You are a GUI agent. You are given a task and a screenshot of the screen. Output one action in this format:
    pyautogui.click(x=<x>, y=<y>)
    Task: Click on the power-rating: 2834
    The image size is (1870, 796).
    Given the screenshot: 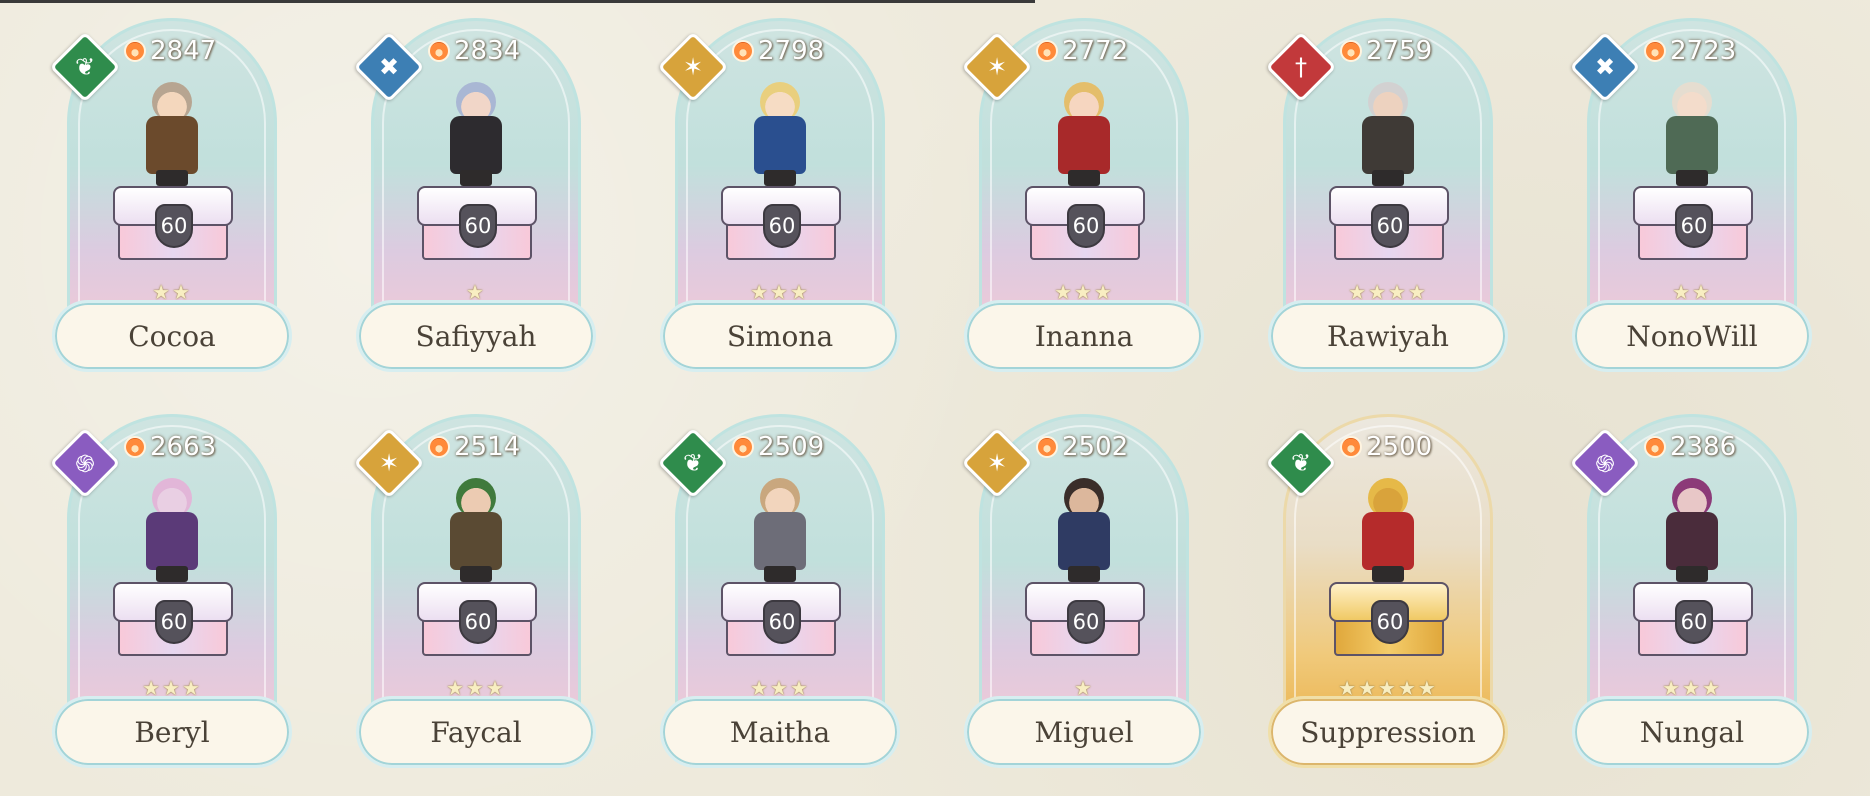 What is the action you would take?
    pyautogui.click(x=474, y=51)
    